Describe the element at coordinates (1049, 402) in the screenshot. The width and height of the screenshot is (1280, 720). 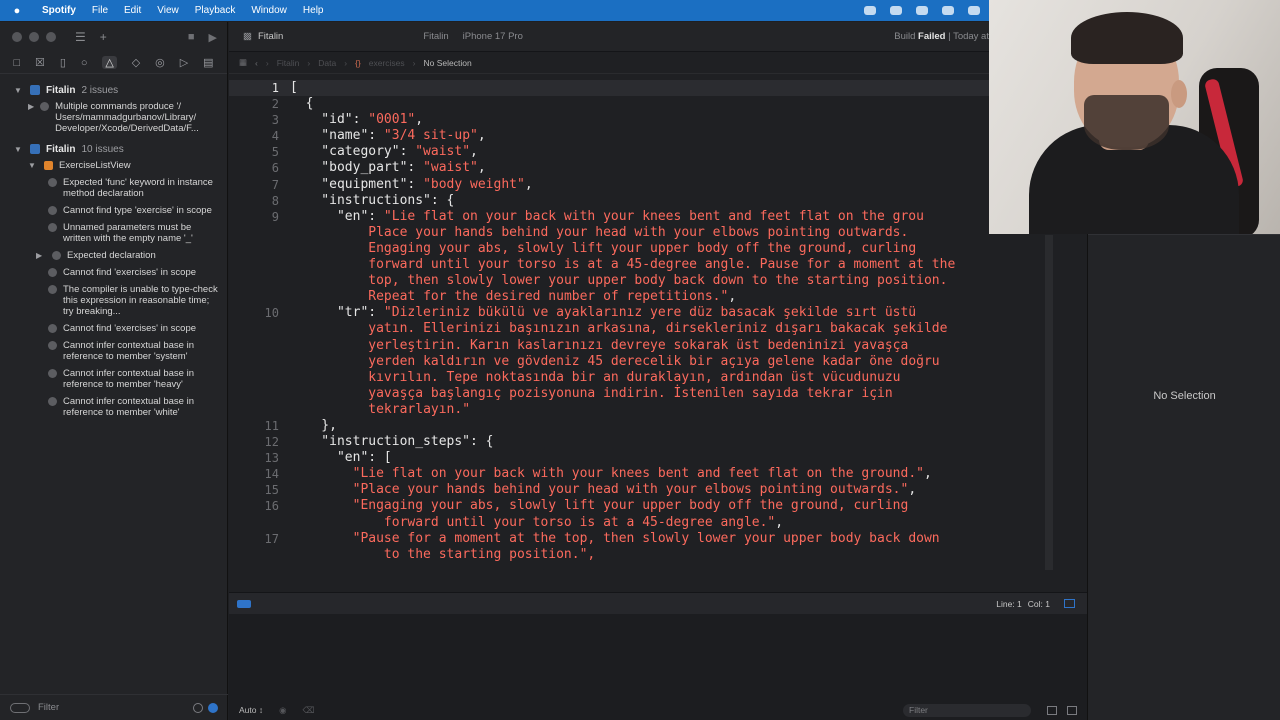
I see `editor-scrollbar` at that location.